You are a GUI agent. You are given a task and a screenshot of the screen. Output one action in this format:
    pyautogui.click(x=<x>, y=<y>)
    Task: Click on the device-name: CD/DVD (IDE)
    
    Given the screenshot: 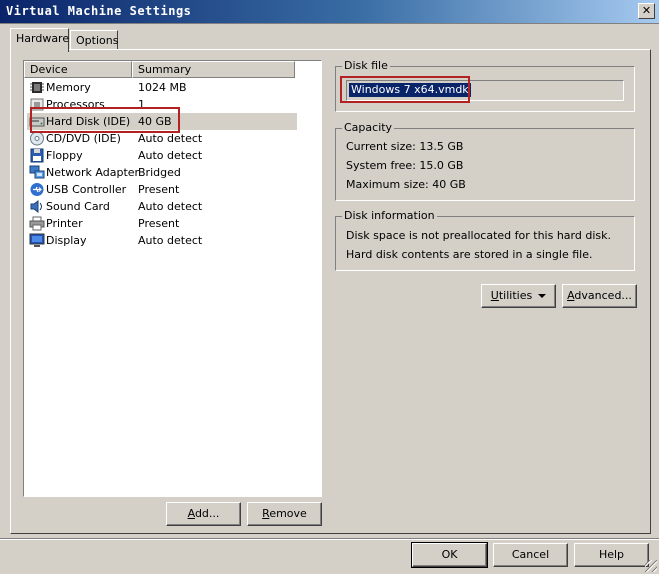 What is the action you would take?
    pyautogui.click(x=83, y=138)
    